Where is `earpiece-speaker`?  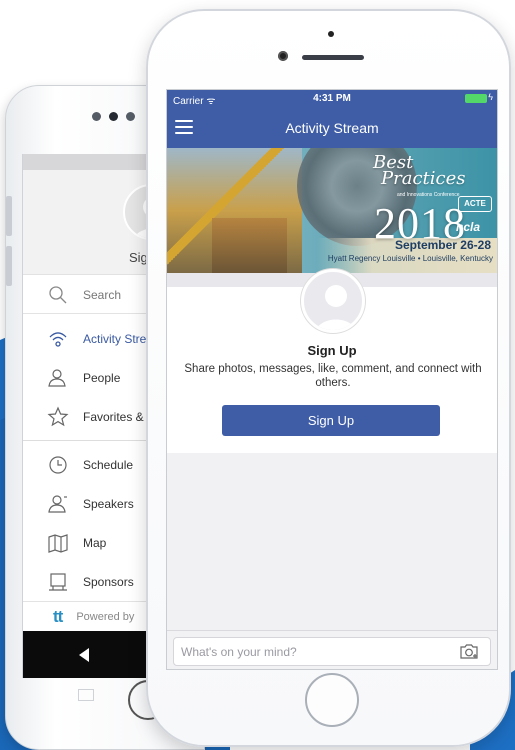
earpiece-speaker is located at coordinates (333, 57).